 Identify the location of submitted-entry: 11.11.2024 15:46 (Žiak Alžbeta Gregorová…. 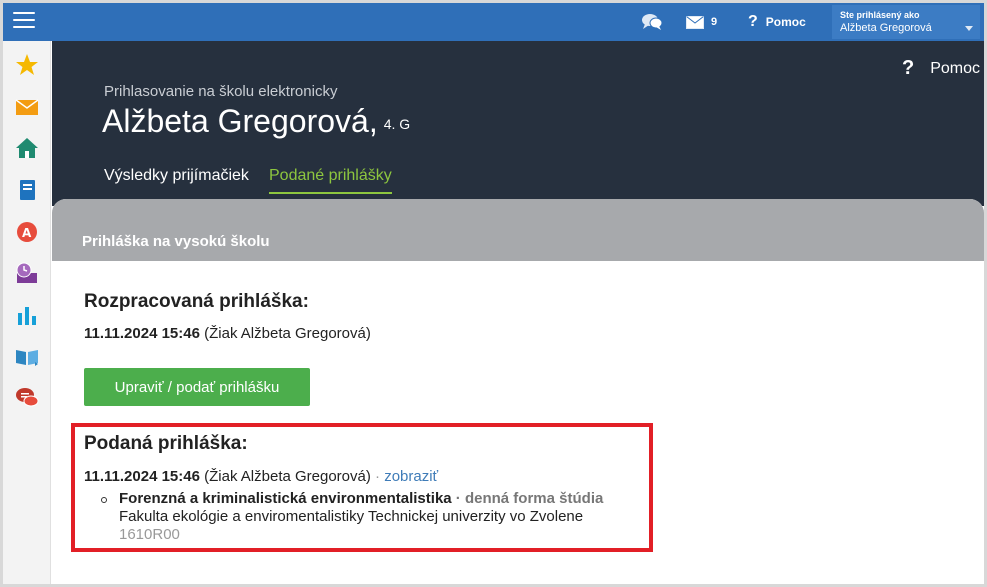
(261, 476).